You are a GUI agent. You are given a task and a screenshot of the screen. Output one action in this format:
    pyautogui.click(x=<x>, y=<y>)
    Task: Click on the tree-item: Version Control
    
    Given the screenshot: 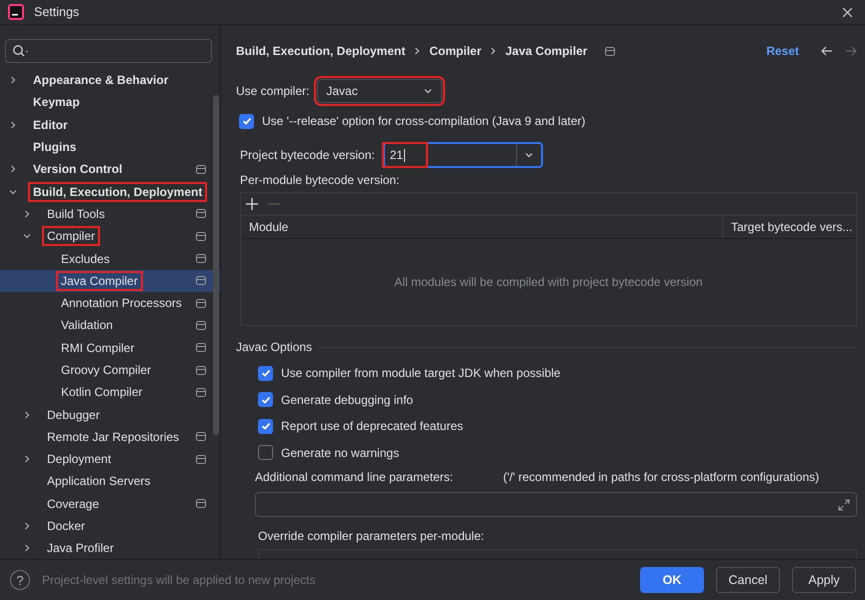 What is the action you would take?
    pyautogui.click(x=110, y=169)
    